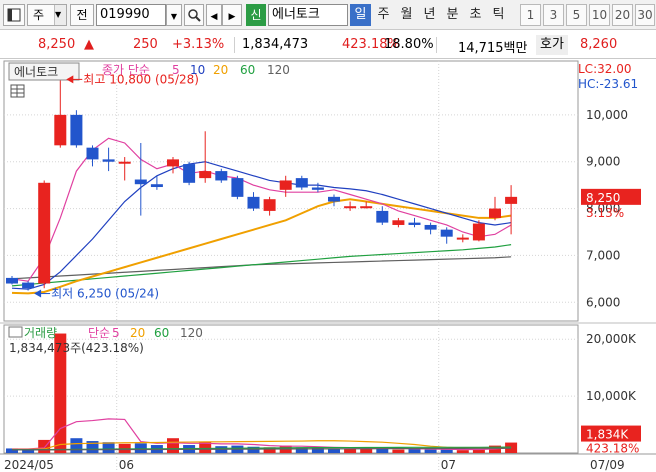 The height and width of the screenshot is (472, 656). I want to click on period-tab: 분, so click(452, 15).